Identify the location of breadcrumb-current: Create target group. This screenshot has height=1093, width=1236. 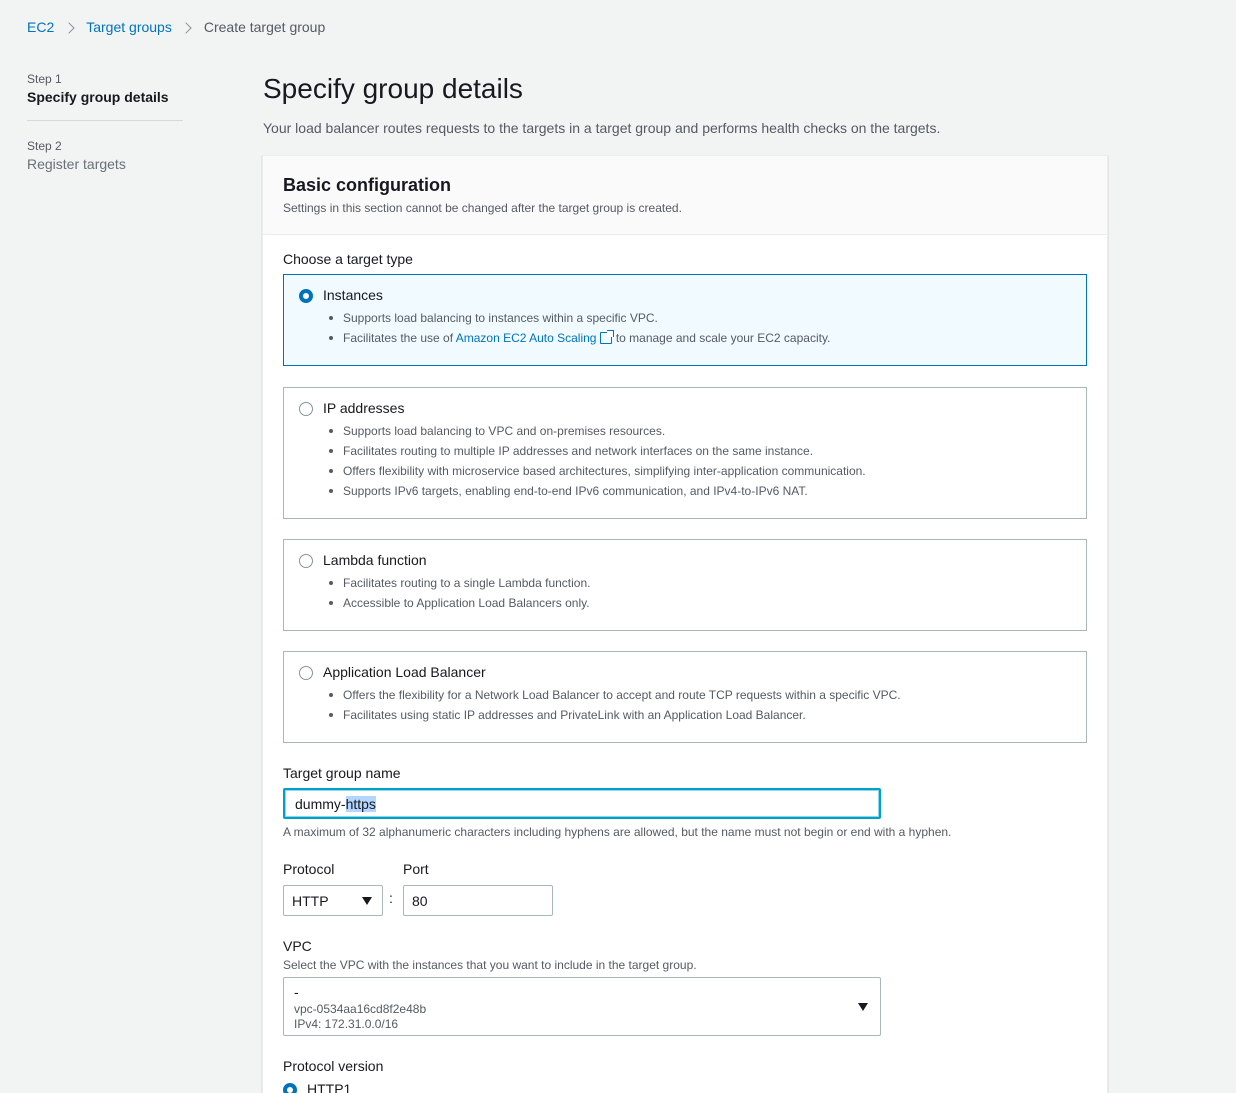
(264, 27).